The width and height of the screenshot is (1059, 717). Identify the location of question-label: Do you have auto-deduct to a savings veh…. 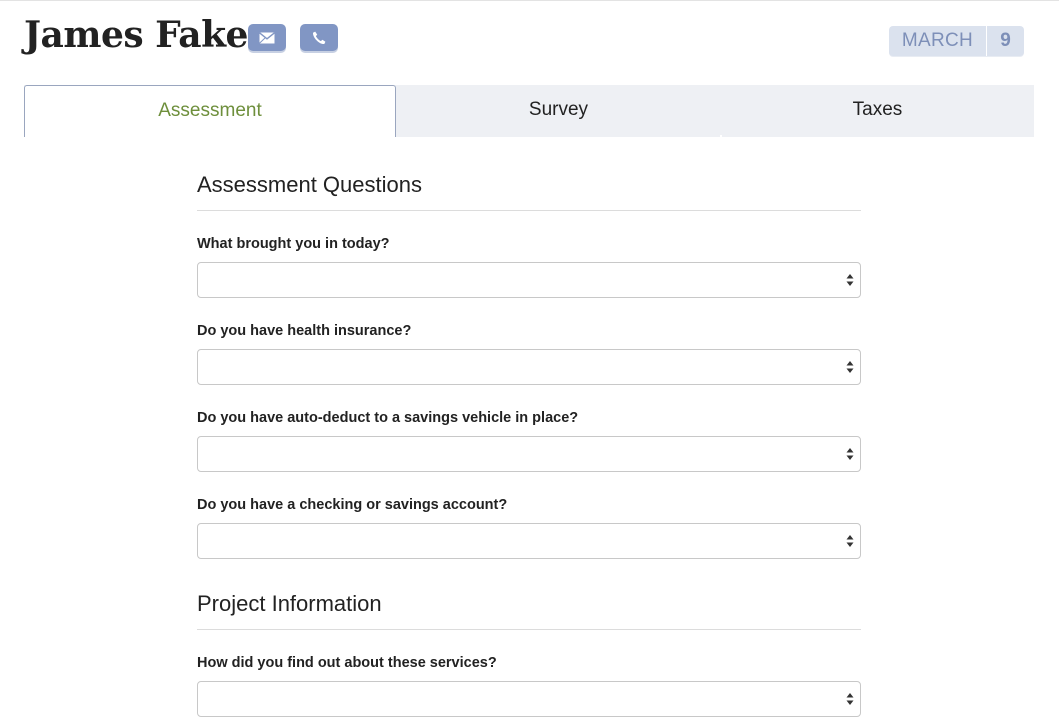
(388, 418).